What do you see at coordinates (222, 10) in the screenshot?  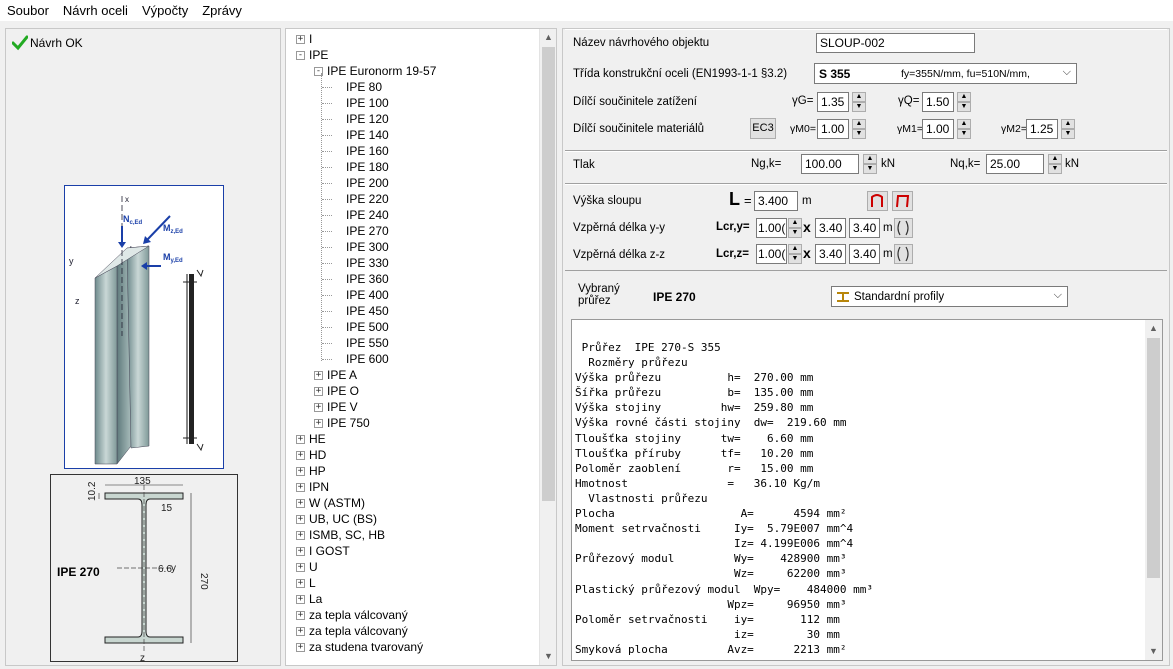 I see `menu-zpravy: Zprávy` at bounding box center [222, 10].